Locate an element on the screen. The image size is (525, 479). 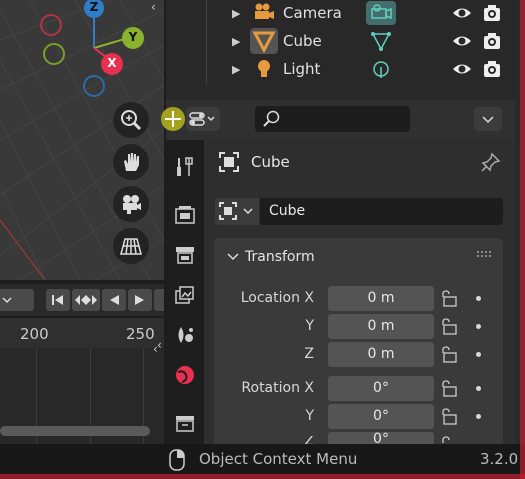
gizmo-z-label: Z is located at coordinates (94, 7).